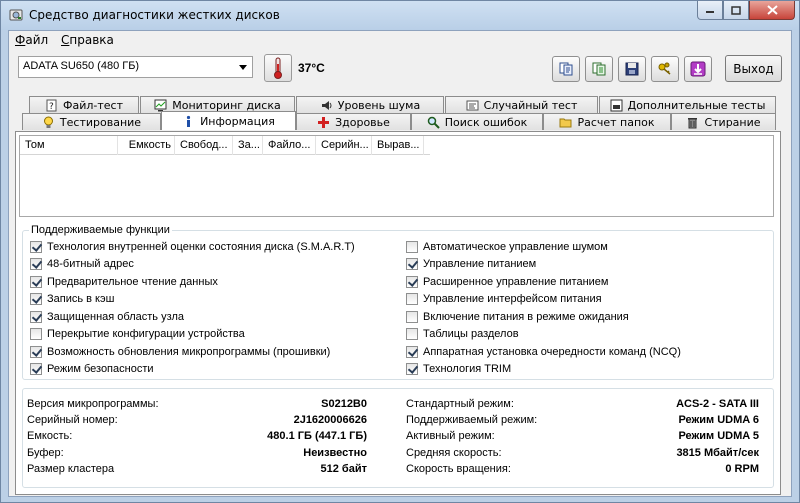 Image resolution: width=800 pixels, height=503 pixels. What do you see at coordinates (317, 436) in the screenshot?
I see `info-value: 480.1 ГБ (447.1 ГБ)` at bounding box center [317, 436].